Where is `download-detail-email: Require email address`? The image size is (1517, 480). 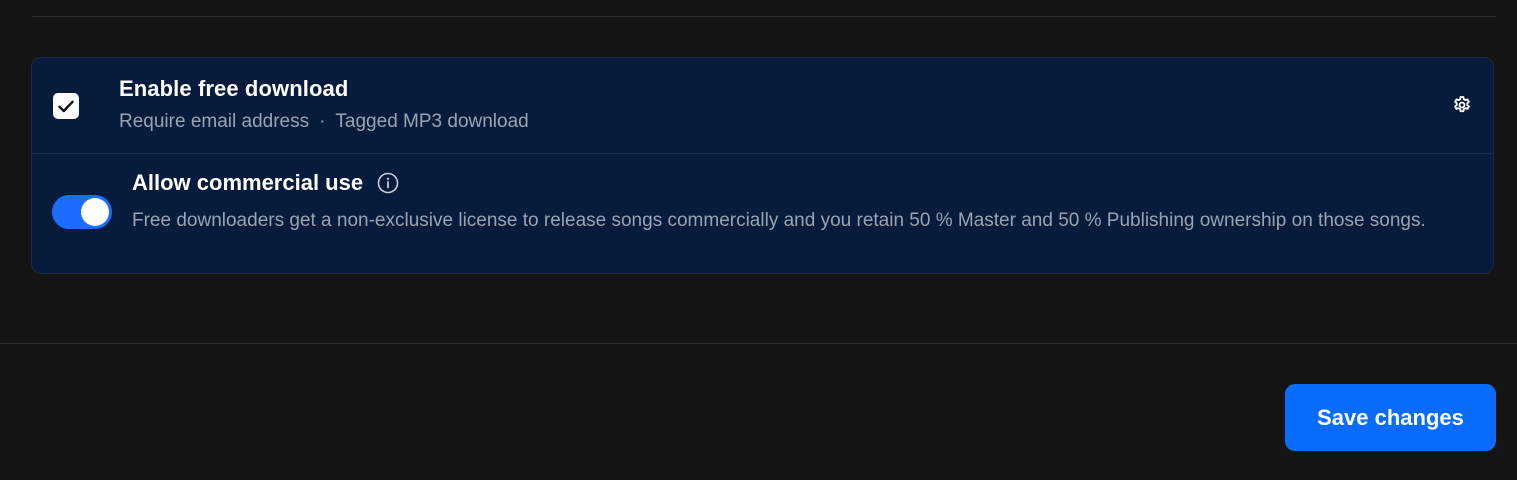
download-detail-email: Require email address is located at coordinates (214, 121).